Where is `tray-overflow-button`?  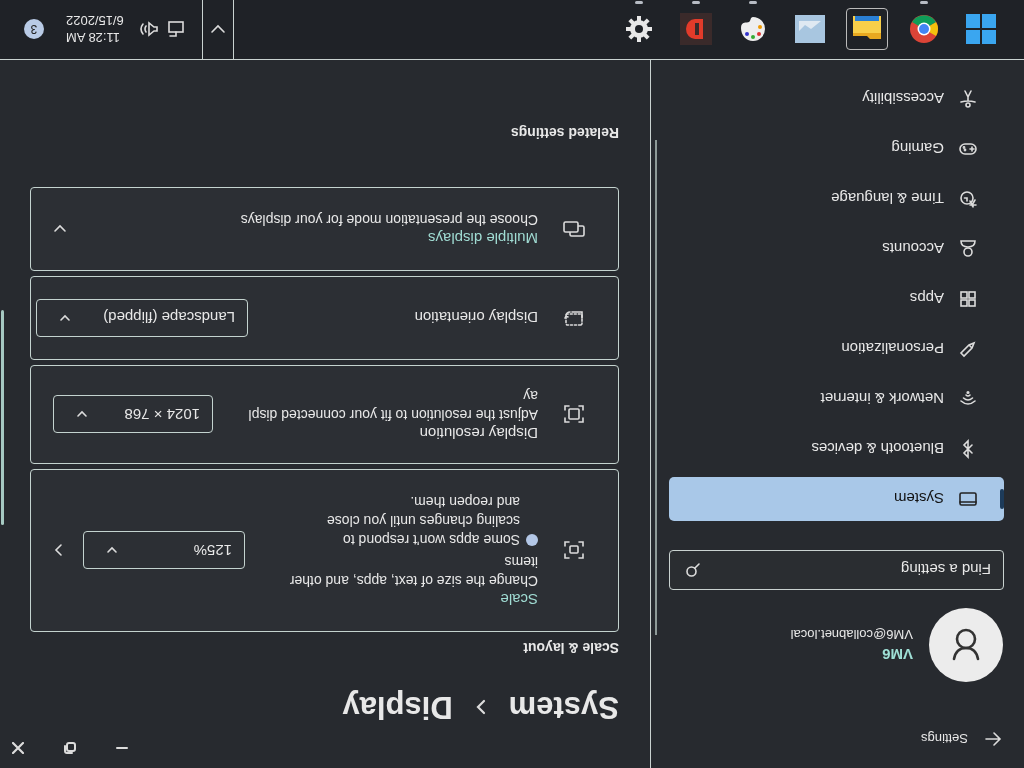
tray-overflow-button is located at coordinates (217, 29).